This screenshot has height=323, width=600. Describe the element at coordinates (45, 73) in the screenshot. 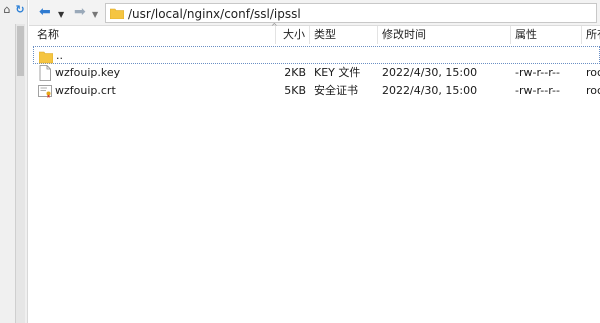

I see `text-file-icon` at that location.